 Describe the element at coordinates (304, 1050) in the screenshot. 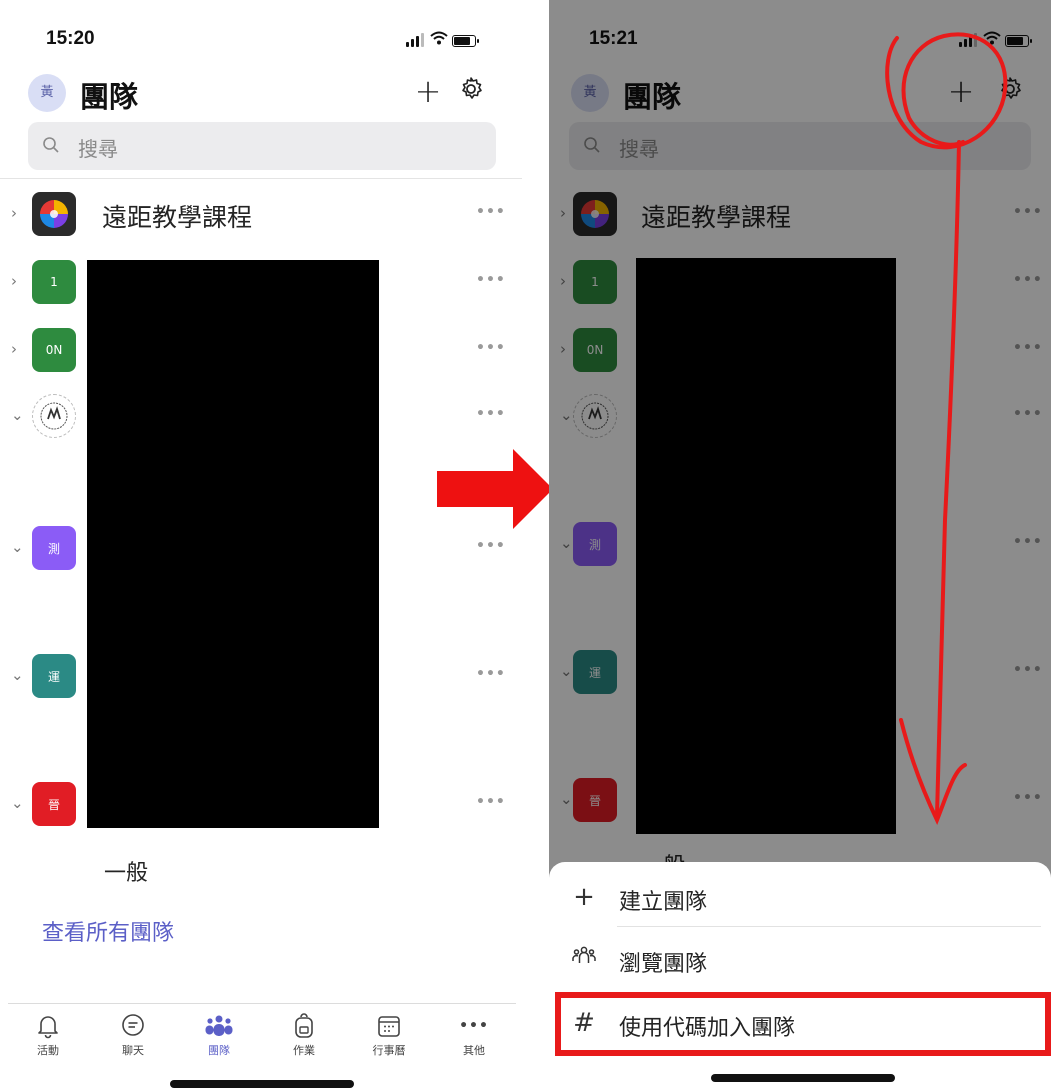

I see `tab-label: 作業` at that location.